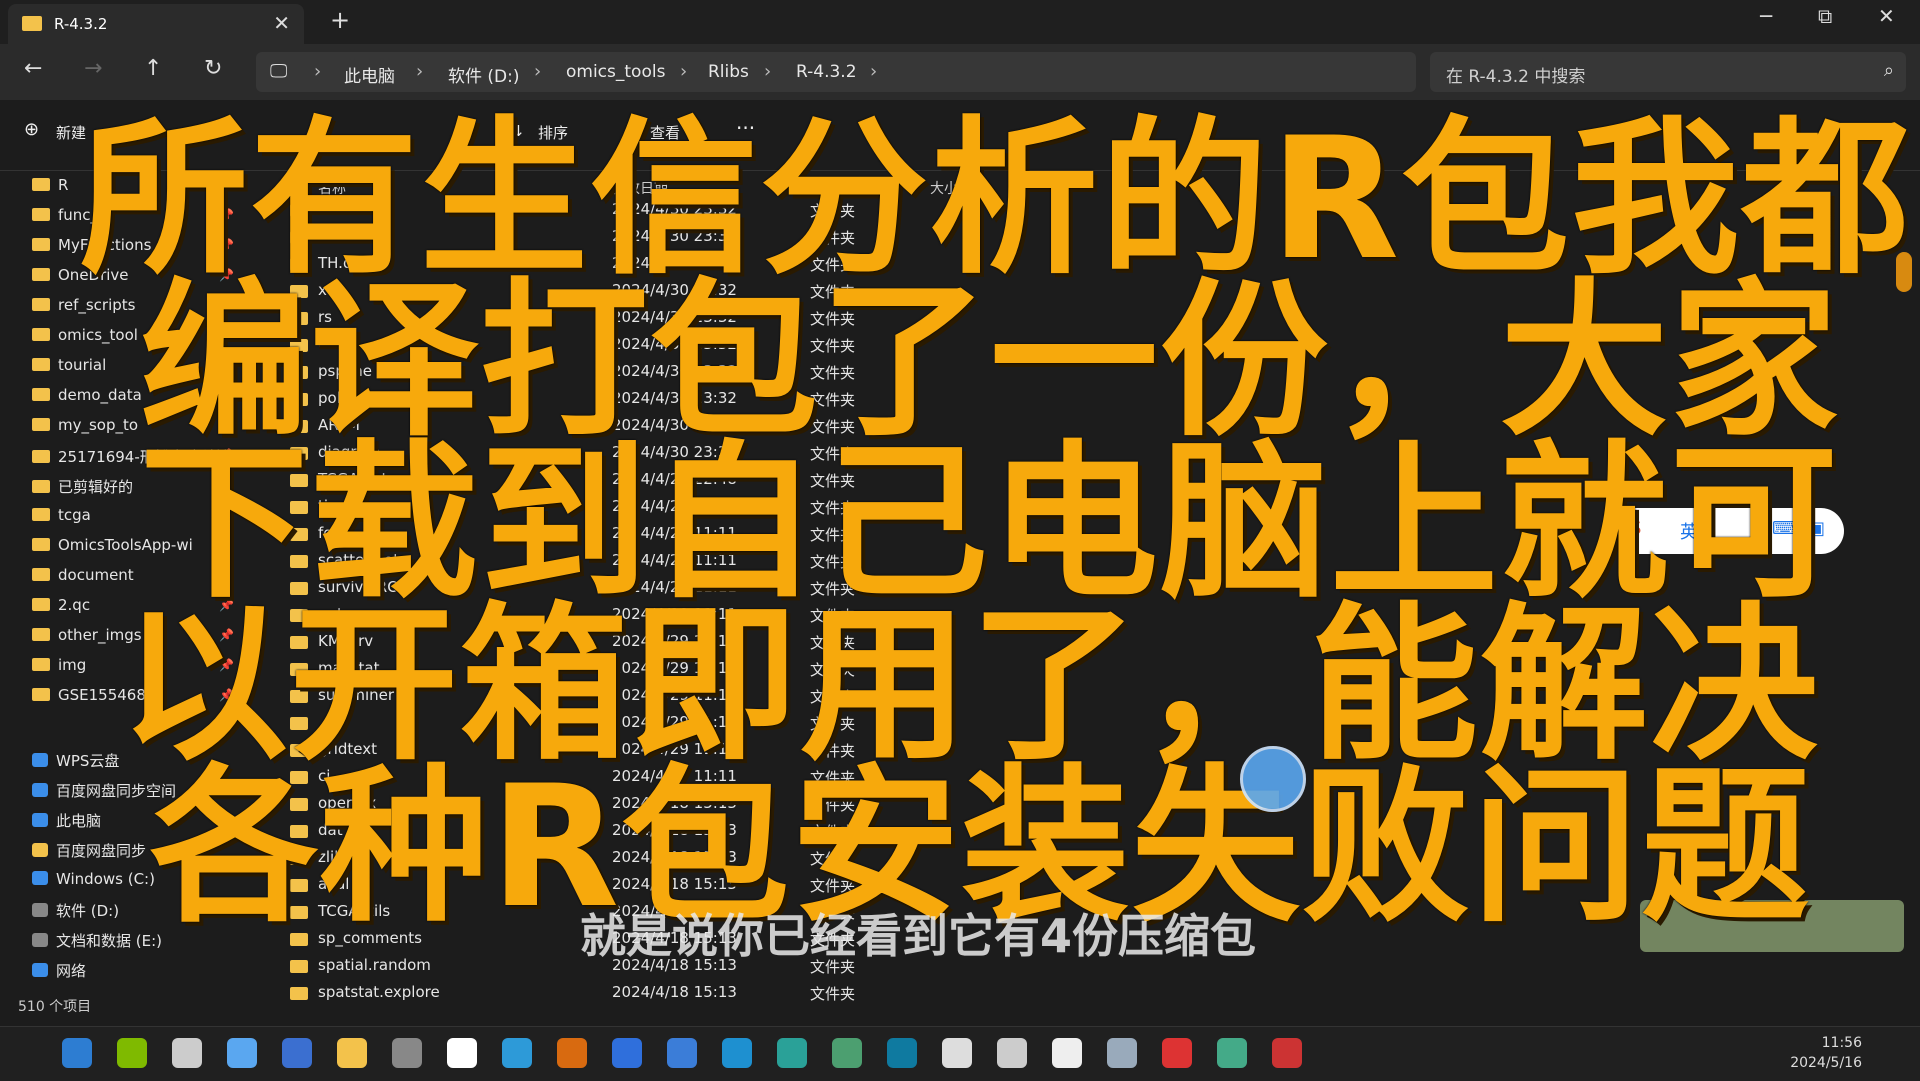 This screenshot has height=1081, width=1920. What do you see at coordinates (33, 68) in the screenshot?
I see `back-button: ←` at bounding box center [33, 68].